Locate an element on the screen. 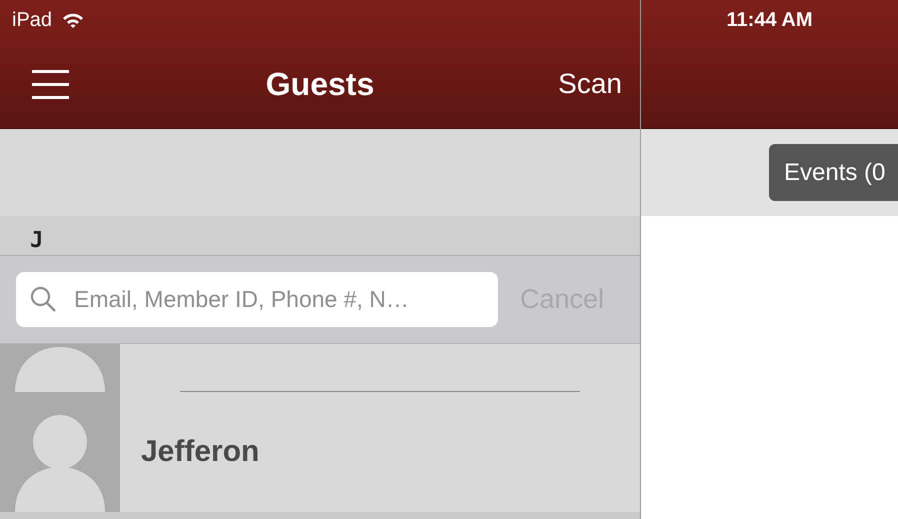  scan-button: Scan is located at coordinates (590, 84).